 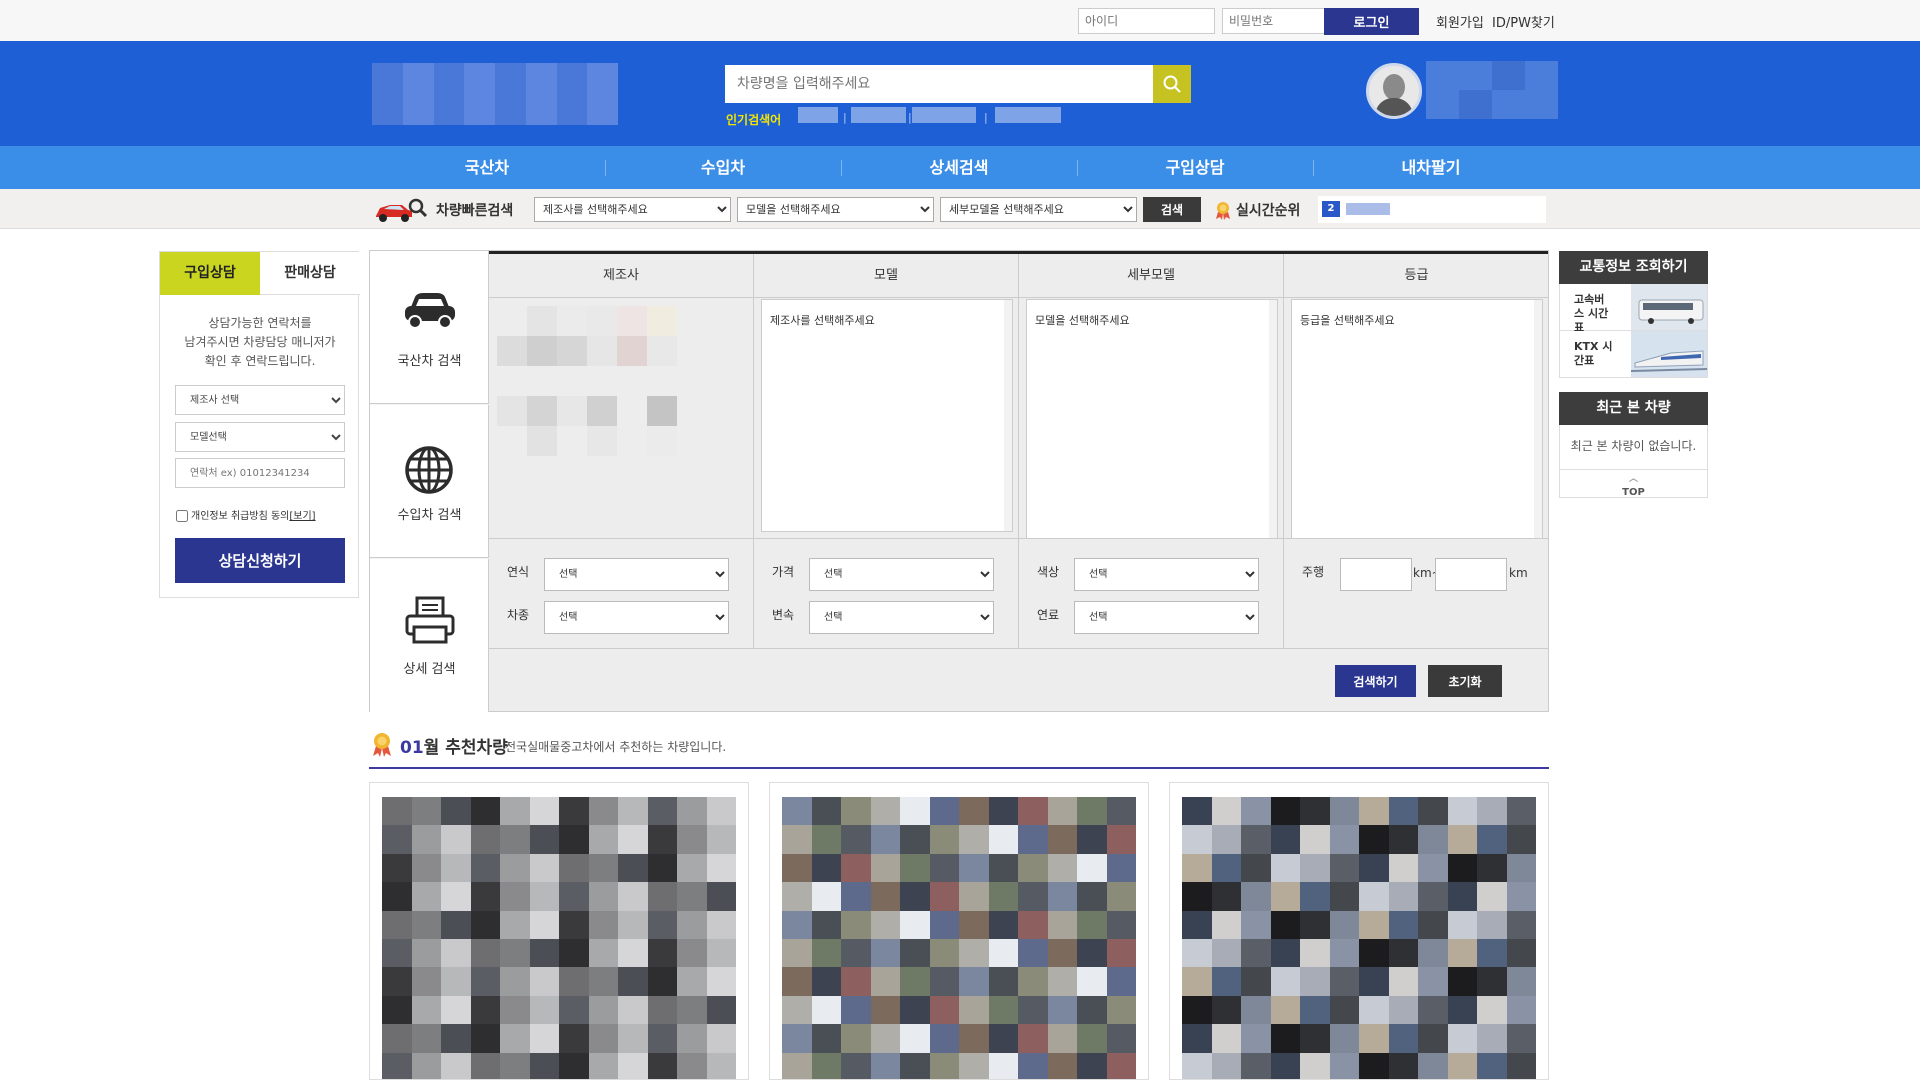 What do you see at coordinates (901, 574) in the screenshot?
I see `price-select: 선택` at bounding box center [901, 574].